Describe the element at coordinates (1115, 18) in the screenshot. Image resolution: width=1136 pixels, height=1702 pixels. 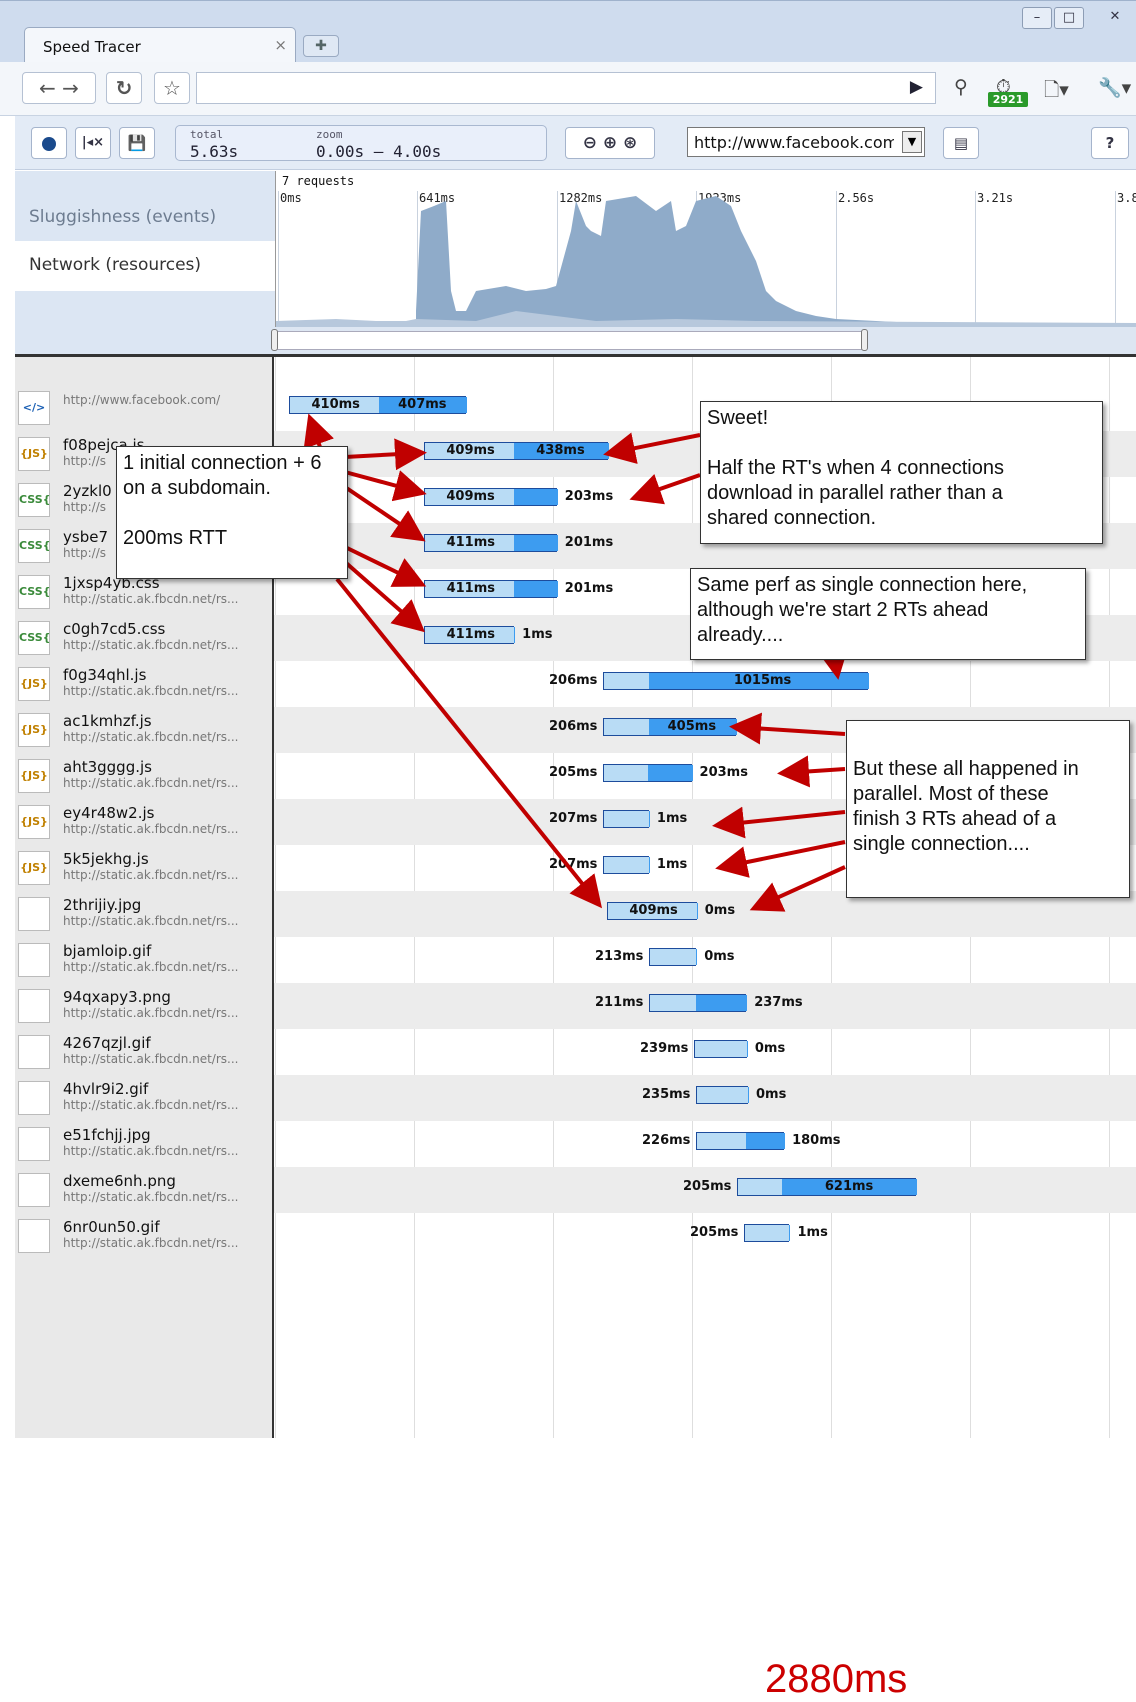
I see `close-window-button: ✕` at that location.